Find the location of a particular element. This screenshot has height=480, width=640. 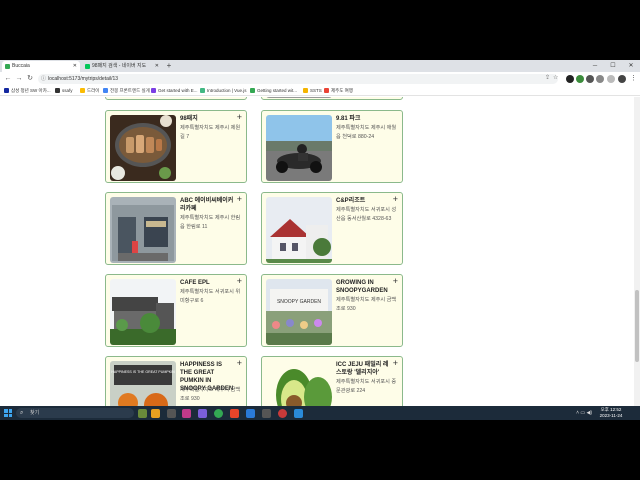

place-card: 9.81 파크 제주특별자치도 제주시 애월읍 천덕로 880-24 is located at coordinates (332, 146).